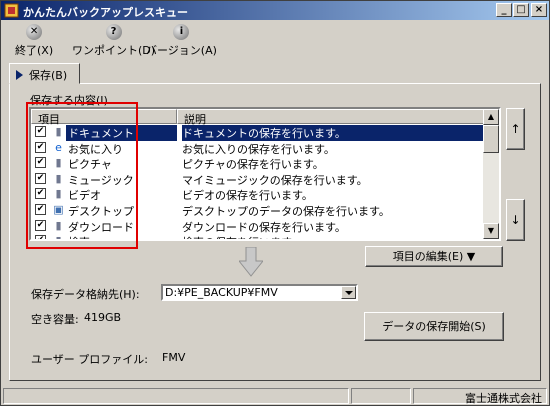 The width and height of the screenshot is (550, 406). Describe the element at coordinates (113, 41) in the screenshot. I see `onepoint-button: ? ワンポイント(D)` at that location.